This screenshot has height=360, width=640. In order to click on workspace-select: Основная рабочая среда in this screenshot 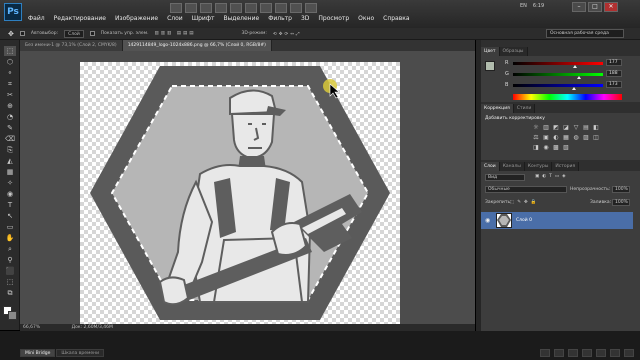, I will do `click(585, 33)`.